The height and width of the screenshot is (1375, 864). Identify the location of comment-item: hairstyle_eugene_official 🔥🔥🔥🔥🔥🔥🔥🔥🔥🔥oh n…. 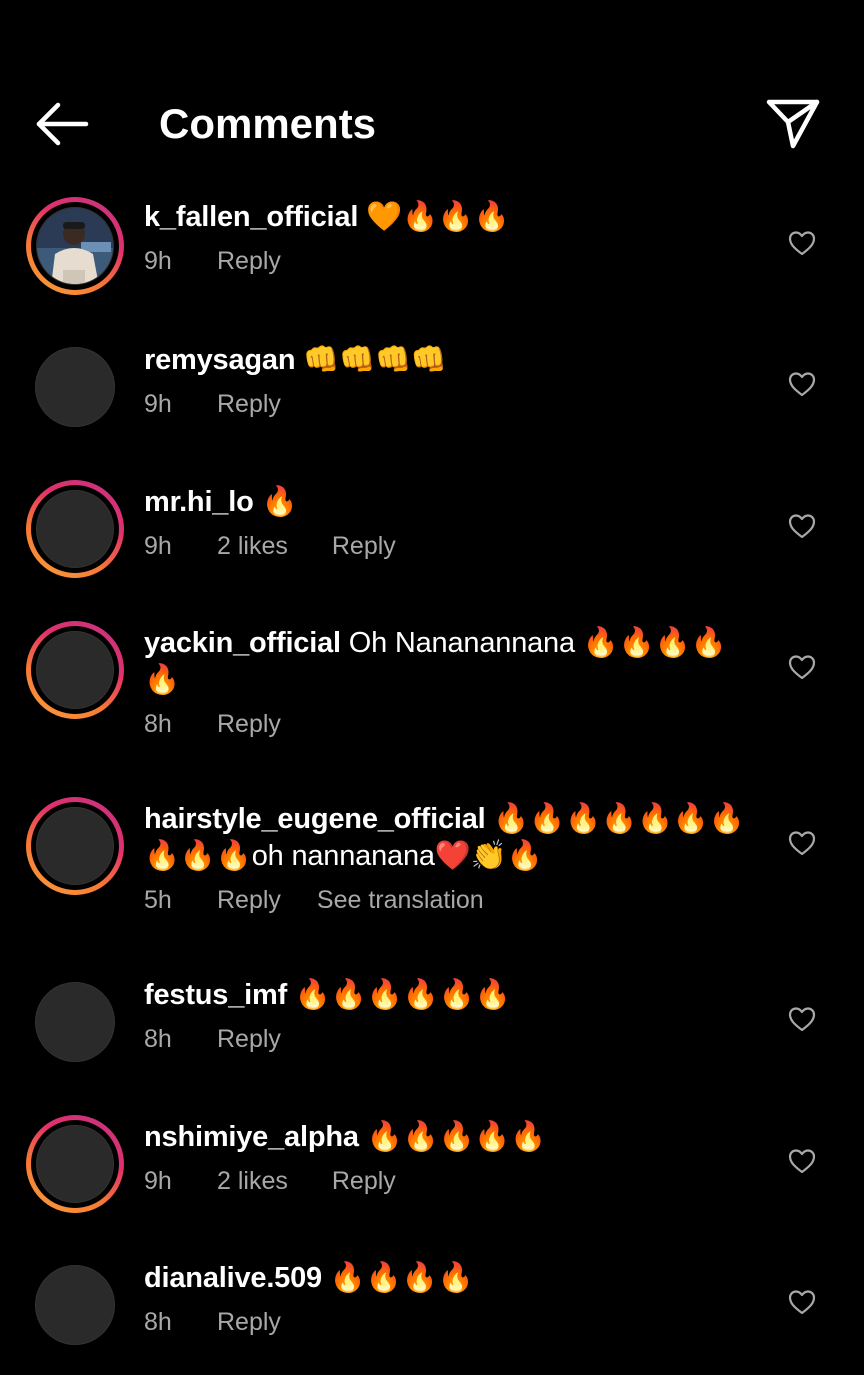
(432, 867).